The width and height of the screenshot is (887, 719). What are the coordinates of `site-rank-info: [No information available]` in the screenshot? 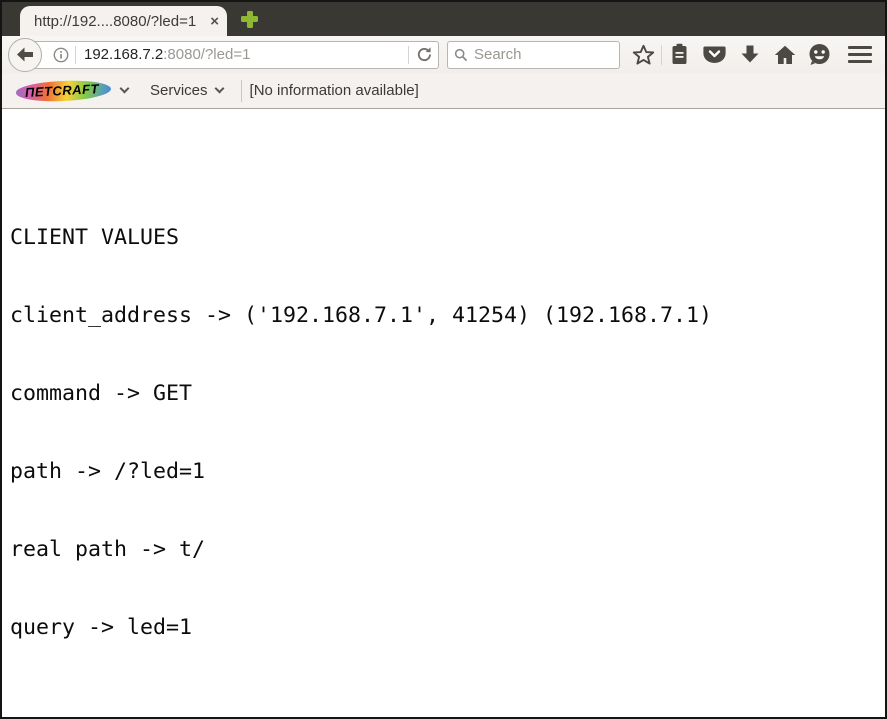 It's located at (334, 90).